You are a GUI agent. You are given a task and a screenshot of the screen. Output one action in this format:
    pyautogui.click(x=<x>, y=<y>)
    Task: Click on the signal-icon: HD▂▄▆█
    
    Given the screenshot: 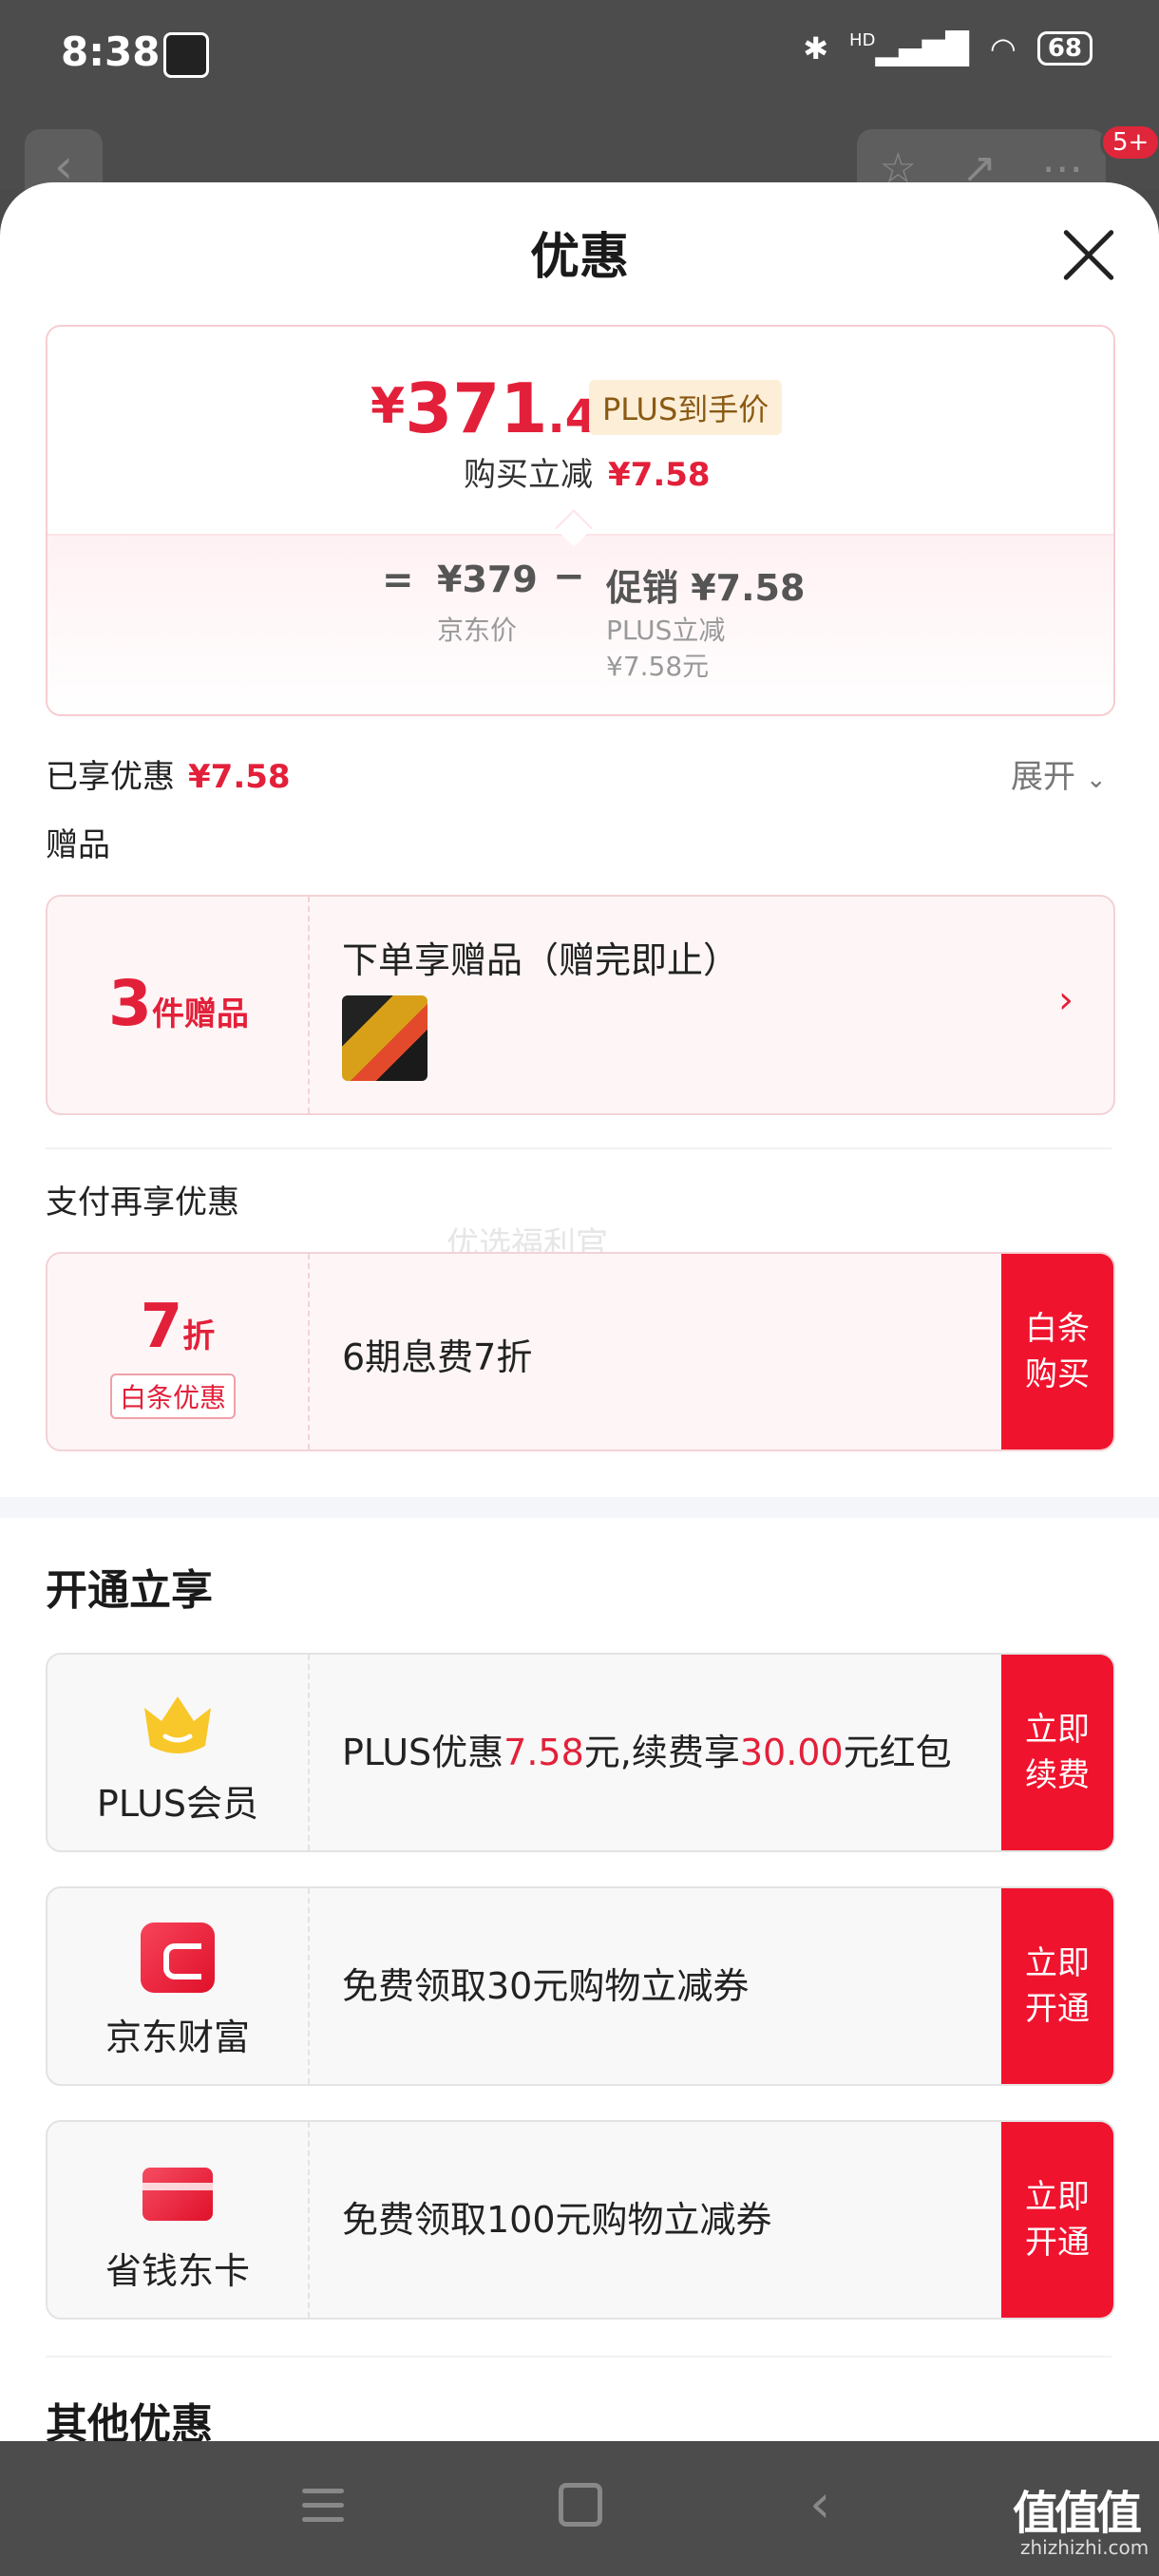 What is the action you would take?
    pyautogui.click(x=909, y=48)
    